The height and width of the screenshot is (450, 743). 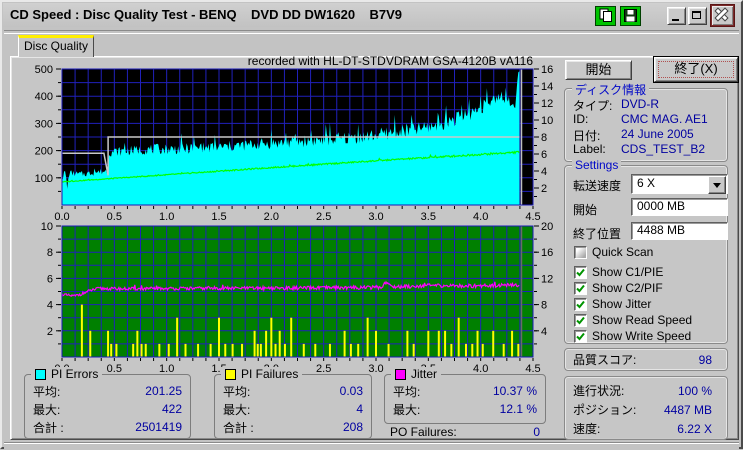 I want to click on disc-info-caption: ディスク情報, so click(x=610, y=89).